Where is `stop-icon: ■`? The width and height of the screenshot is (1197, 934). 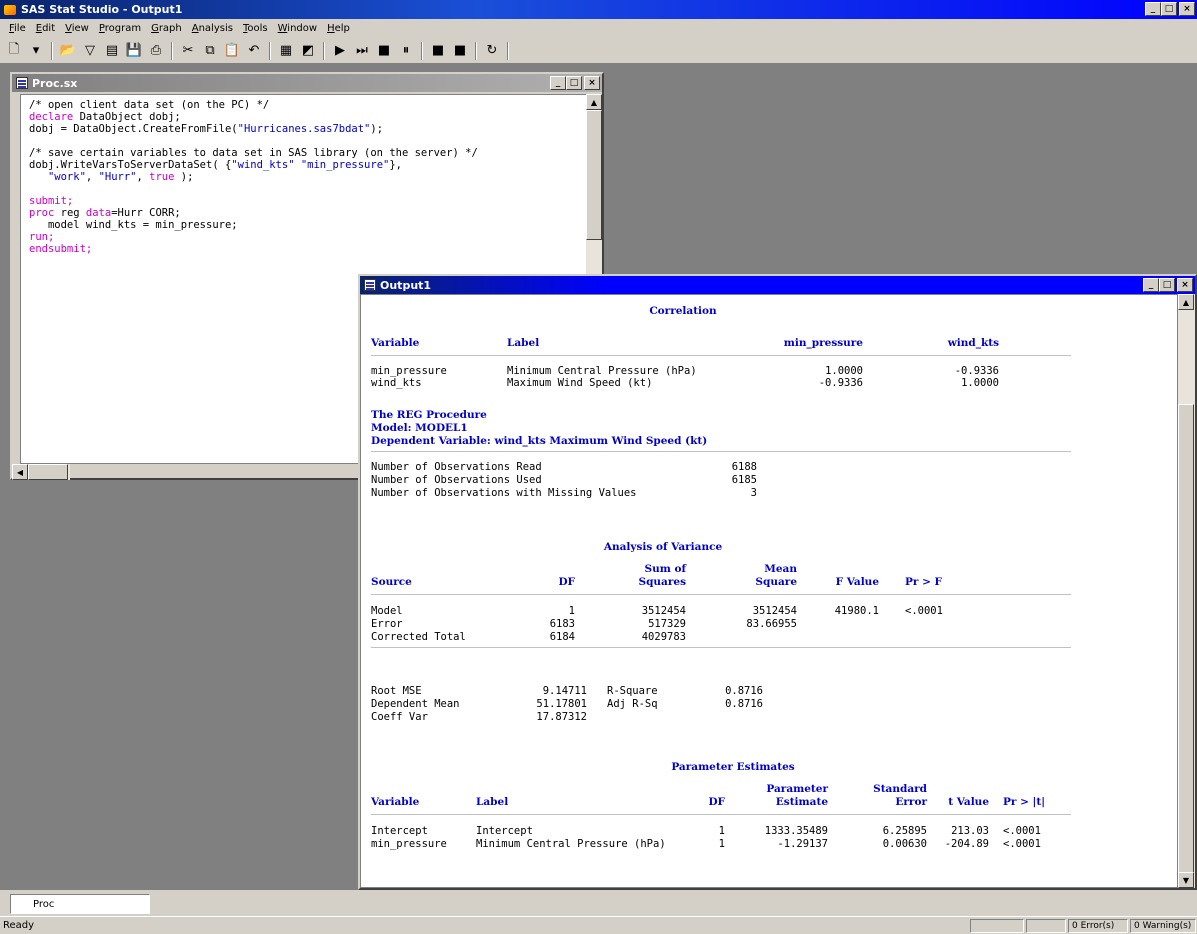 stop-icon: ■ is located at coordinates (384, 51).